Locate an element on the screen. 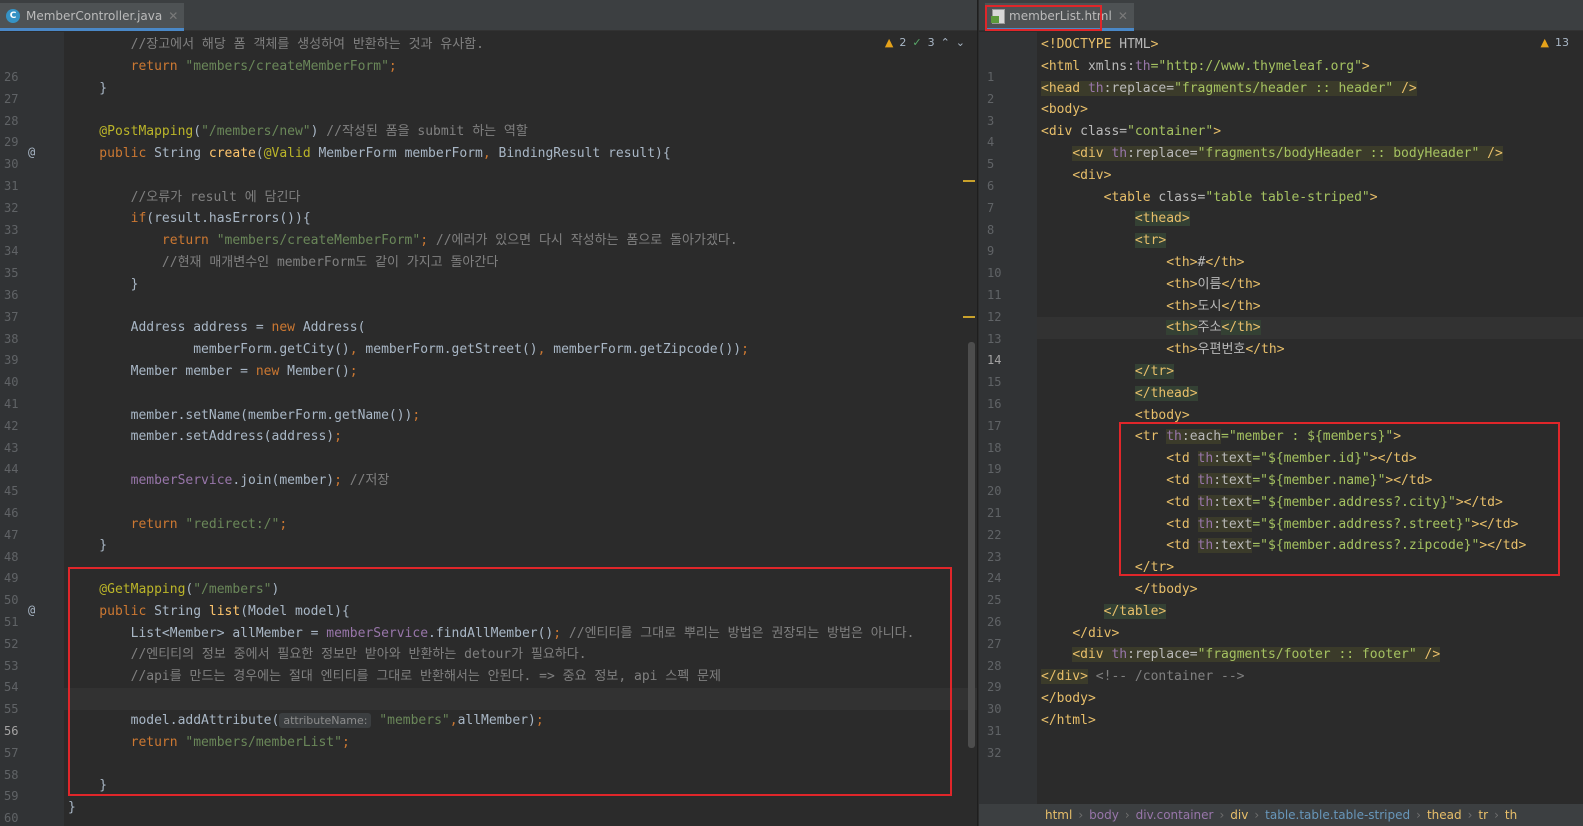  code-line: <thead> is located at coordinates (1310, 219).